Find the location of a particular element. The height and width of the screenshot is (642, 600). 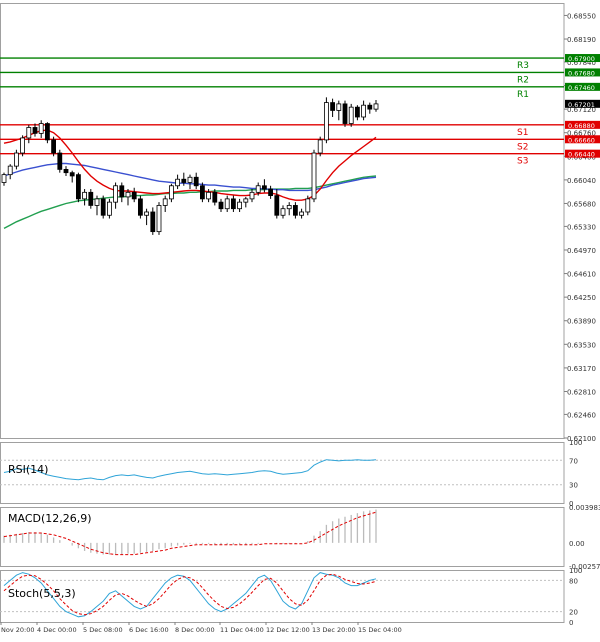

stoch-tick-label: 100 is located at coordinates (575, 571).